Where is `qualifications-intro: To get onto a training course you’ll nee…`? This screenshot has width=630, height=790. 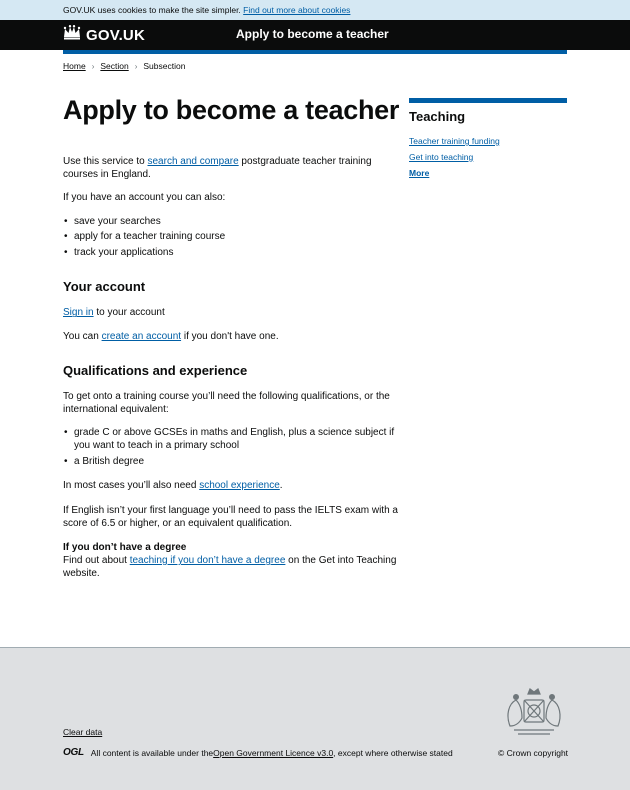 qualifications-intro: To get onto a training course you’ll nee… is located at coordinates (226, 403).